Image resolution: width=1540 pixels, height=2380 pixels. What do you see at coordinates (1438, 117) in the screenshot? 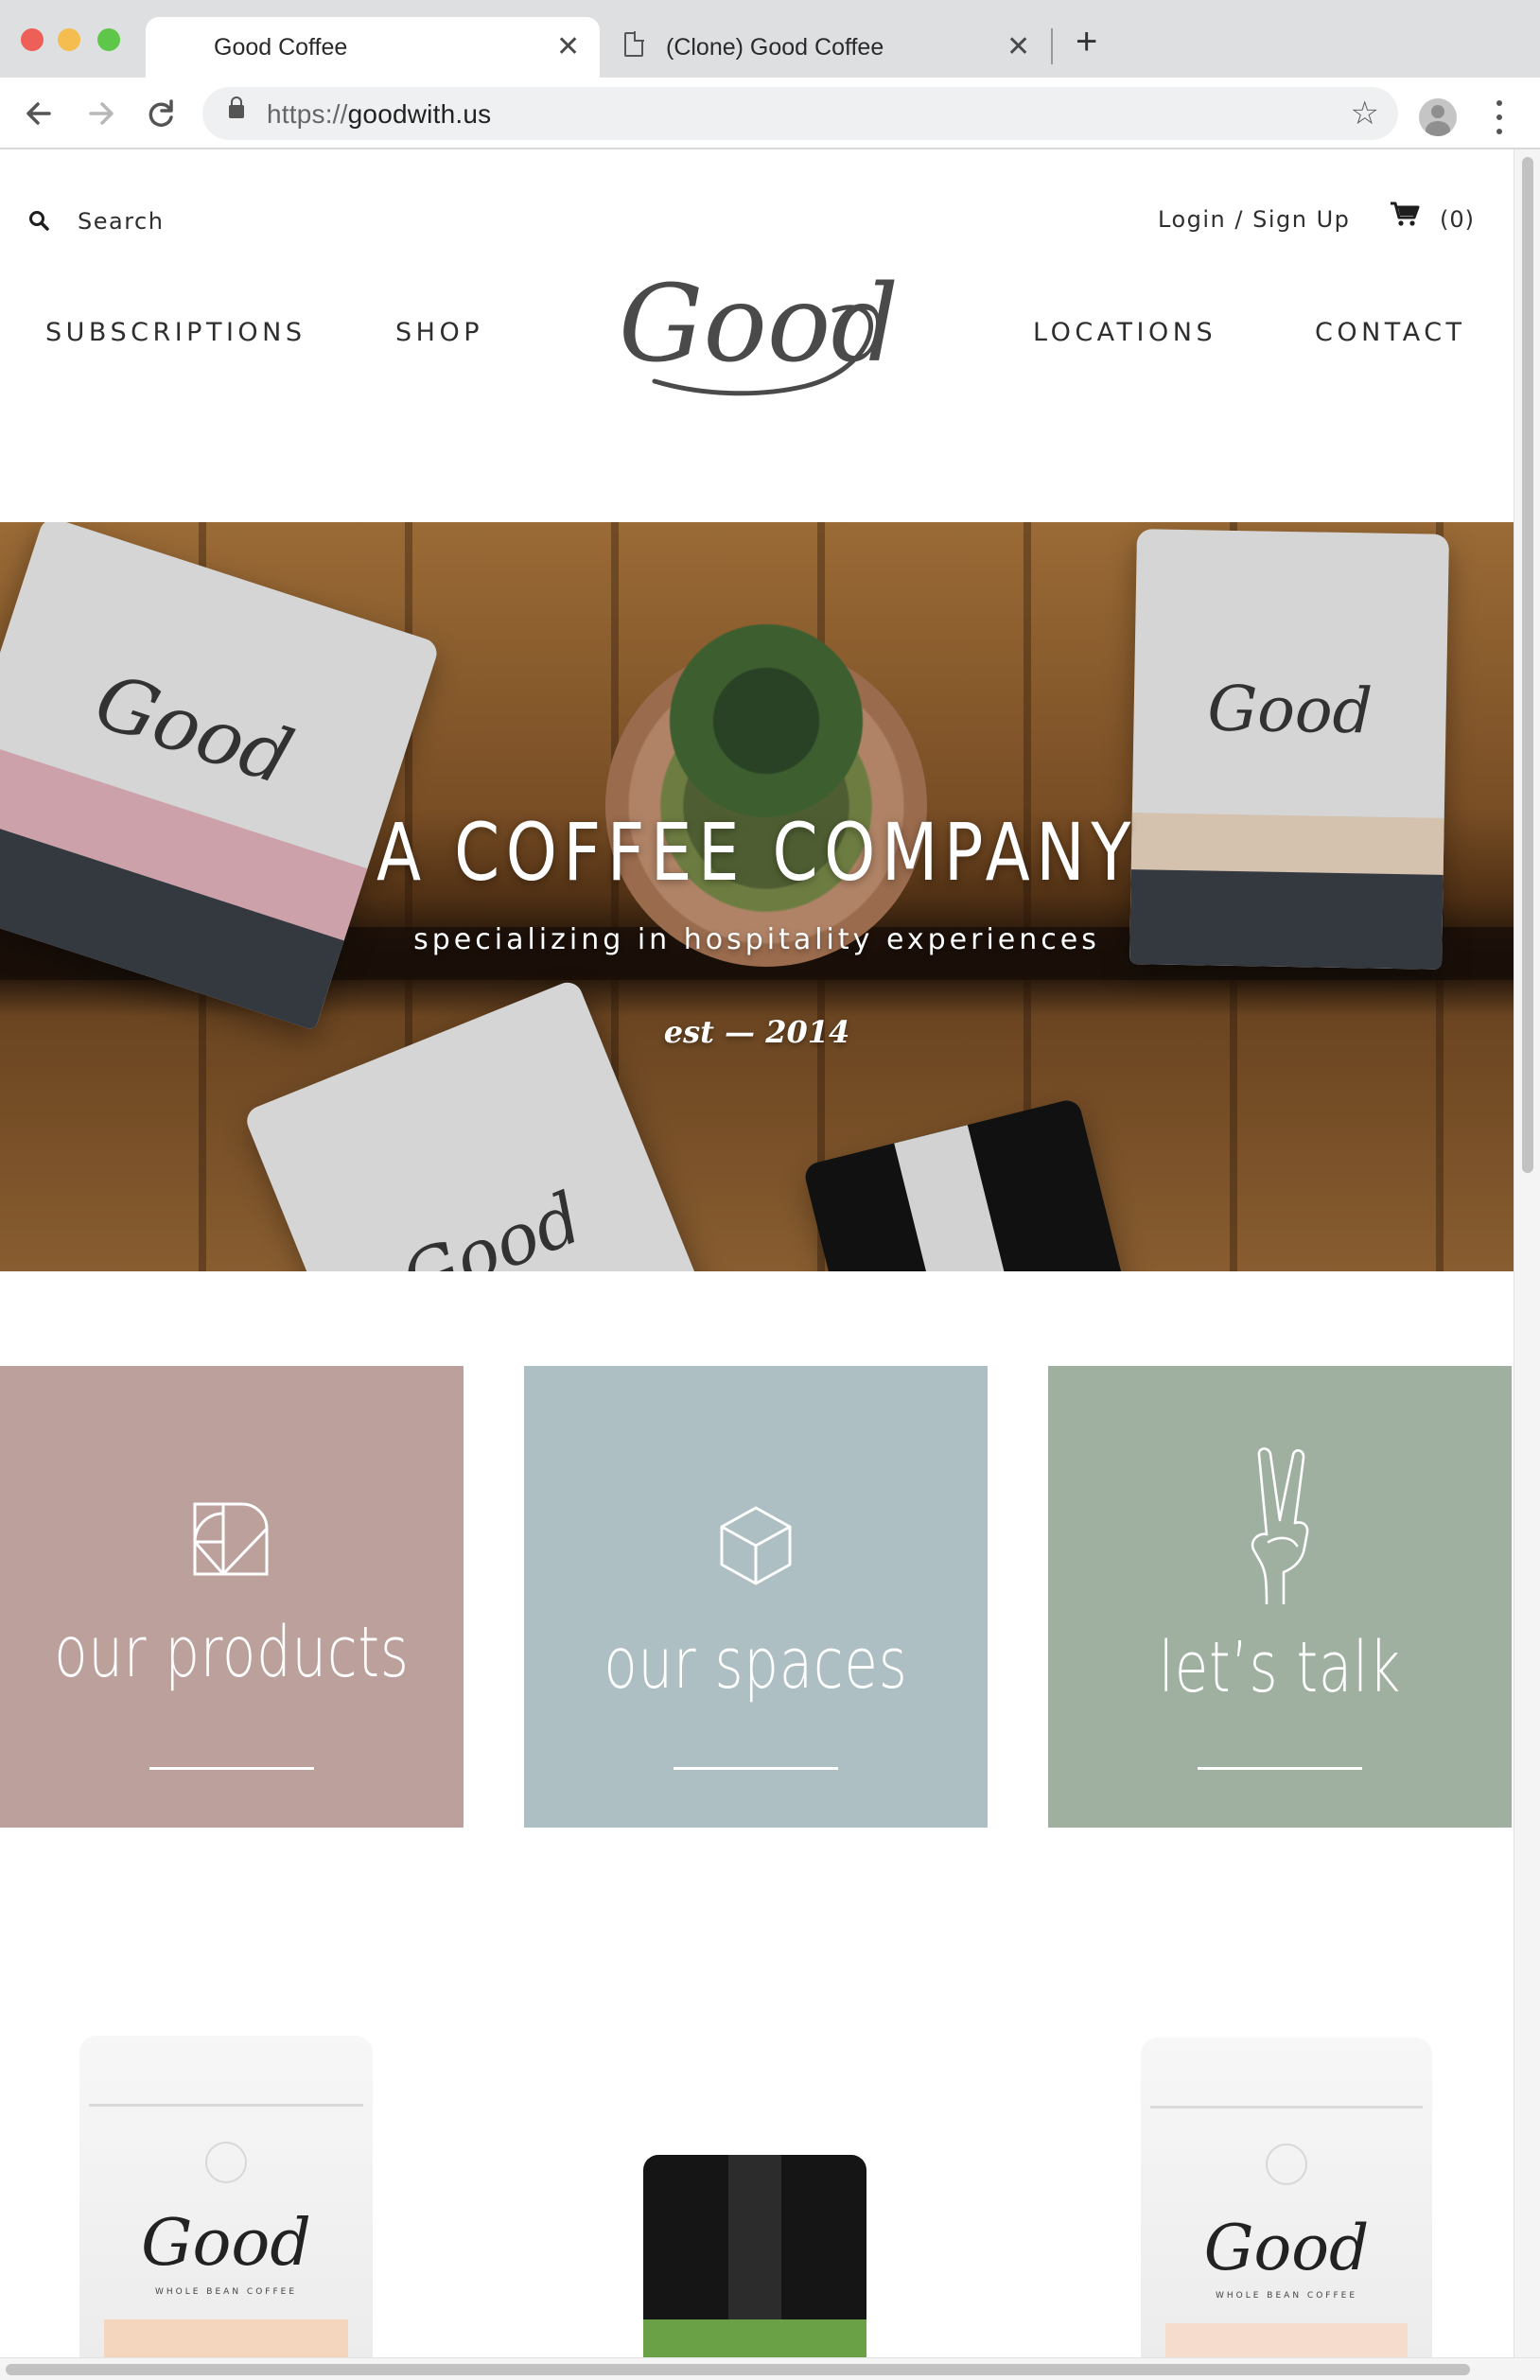
I see `profile-icon` at bounding box center [1438, 117].